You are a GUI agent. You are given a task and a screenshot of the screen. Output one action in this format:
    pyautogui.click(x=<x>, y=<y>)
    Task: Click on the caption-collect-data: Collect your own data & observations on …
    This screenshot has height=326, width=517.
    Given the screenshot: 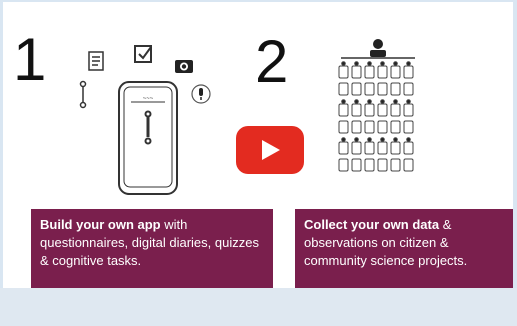 What is the action you would take?
    pyautogui.click(x=404, y=251)
    